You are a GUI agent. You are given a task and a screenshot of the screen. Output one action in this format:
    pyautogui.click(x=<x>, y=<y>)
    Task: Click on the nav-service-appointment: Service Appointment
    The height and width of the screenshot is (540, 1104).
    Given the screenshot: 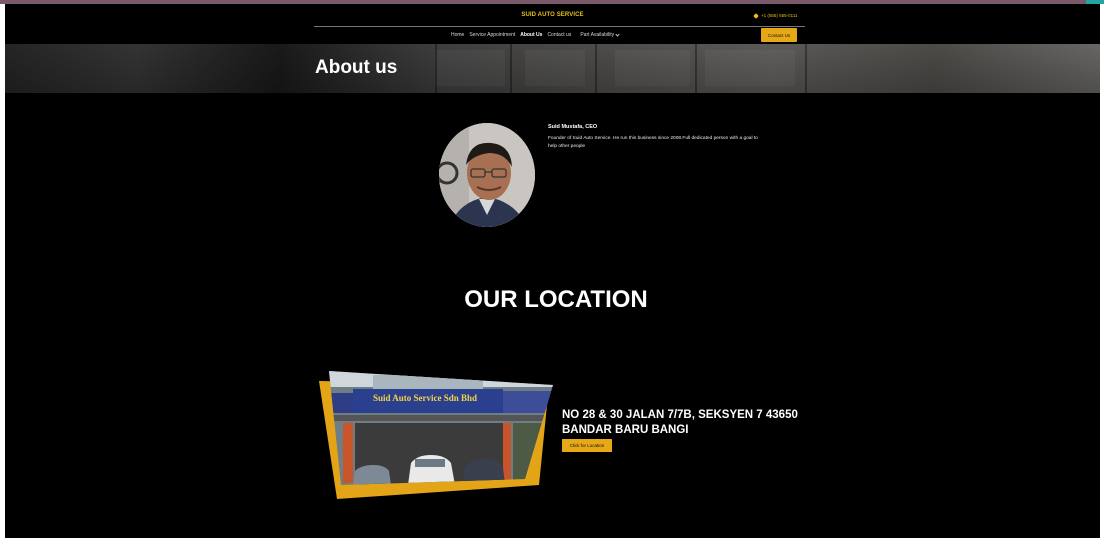 What is the action you would take?
    pyautogui.click(x=492, y=35)
    